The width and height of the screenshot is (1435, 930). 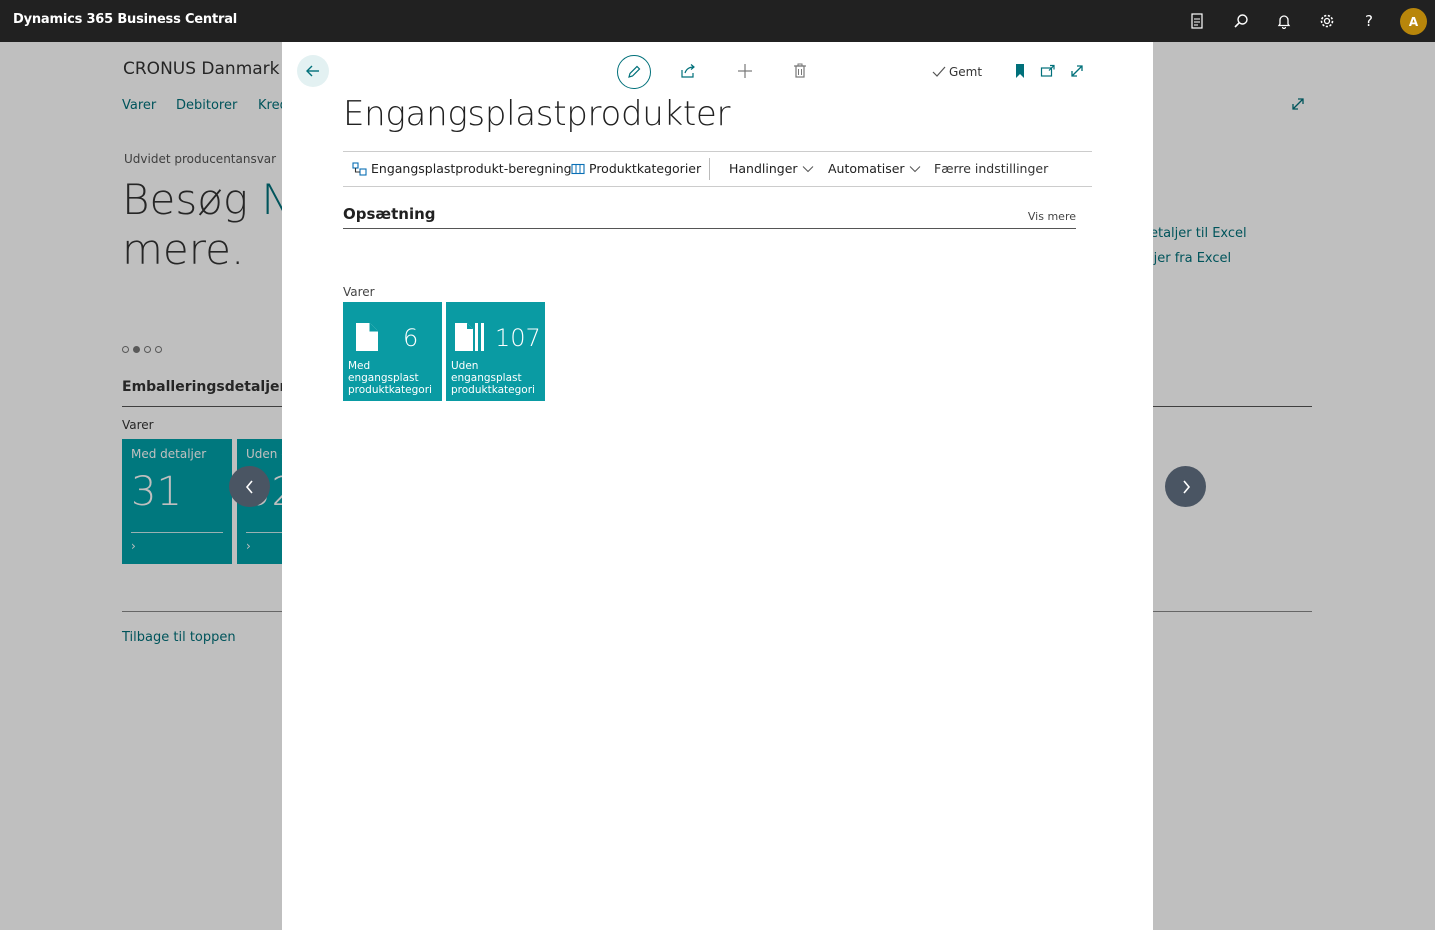 I want to click on calculation-icon, so click(x=359, y=168).